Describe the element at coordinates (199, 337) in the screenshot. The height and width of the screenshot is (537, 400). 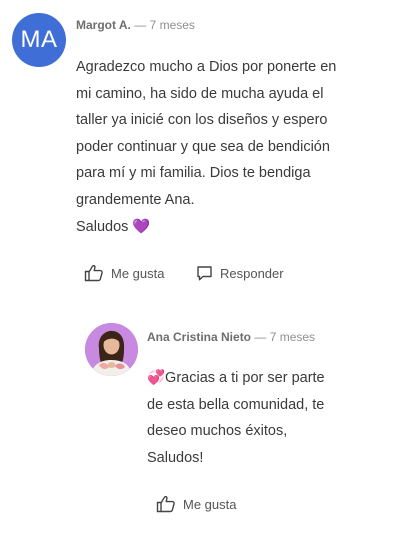
I see `reply-author: Ana Cristina Nieto` at that location.